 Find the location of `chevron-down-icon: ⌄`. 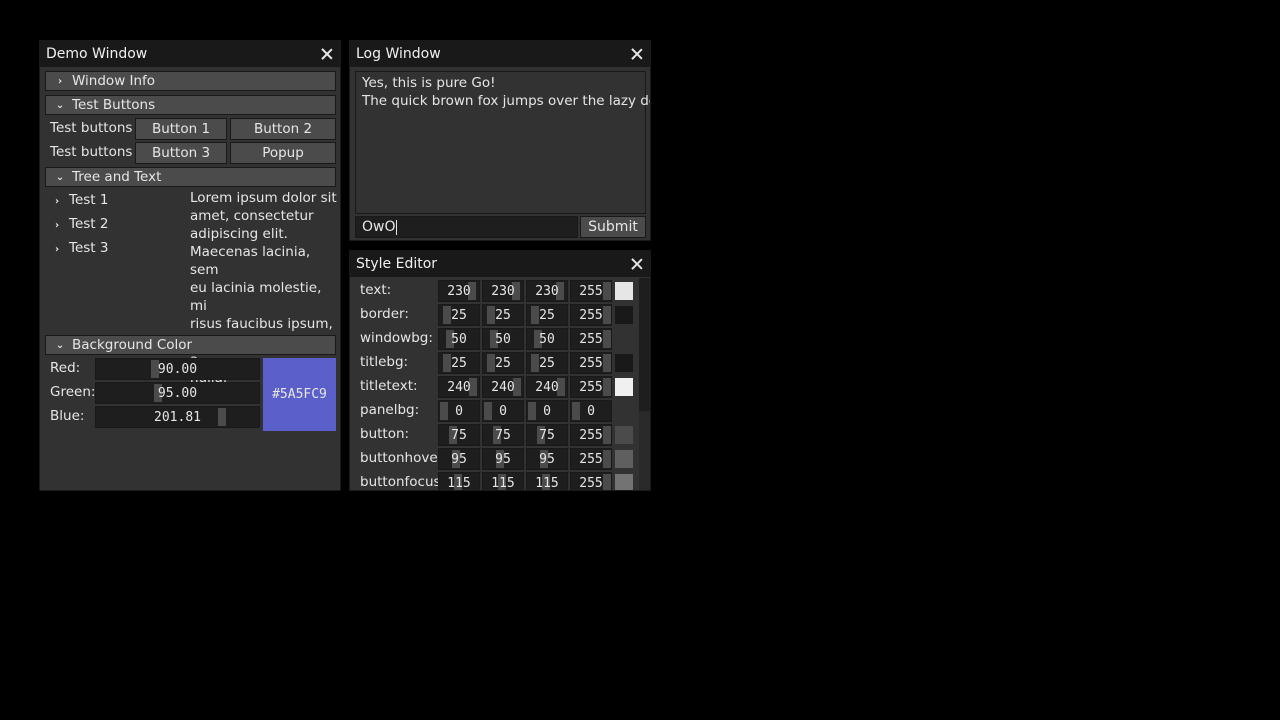

chevron-down-icon: ⌄ is located at coordinates (60, 177).